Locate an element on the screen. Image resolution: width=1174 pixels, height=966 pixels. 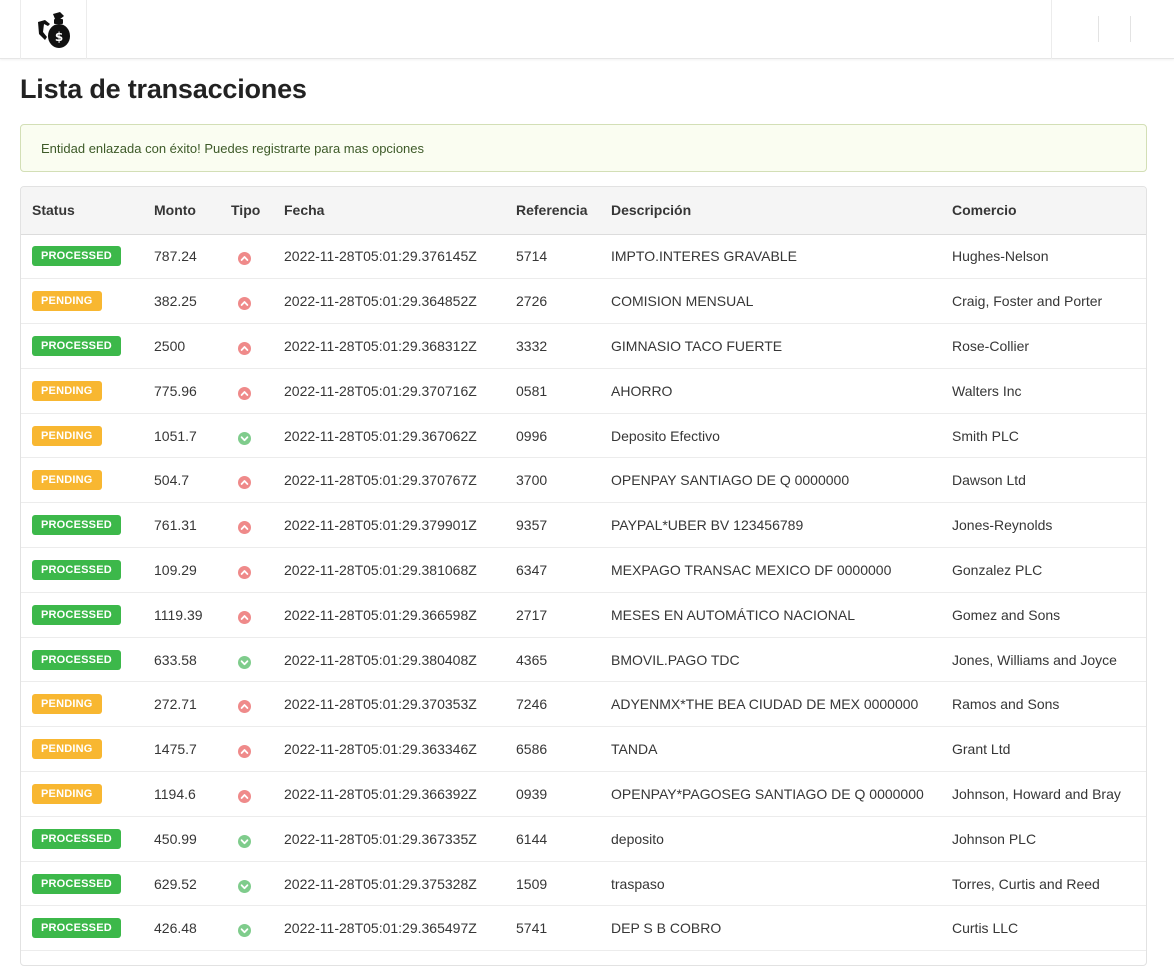
comercio-cell: Dawson Ltd is located at coordinates (1043, 480).